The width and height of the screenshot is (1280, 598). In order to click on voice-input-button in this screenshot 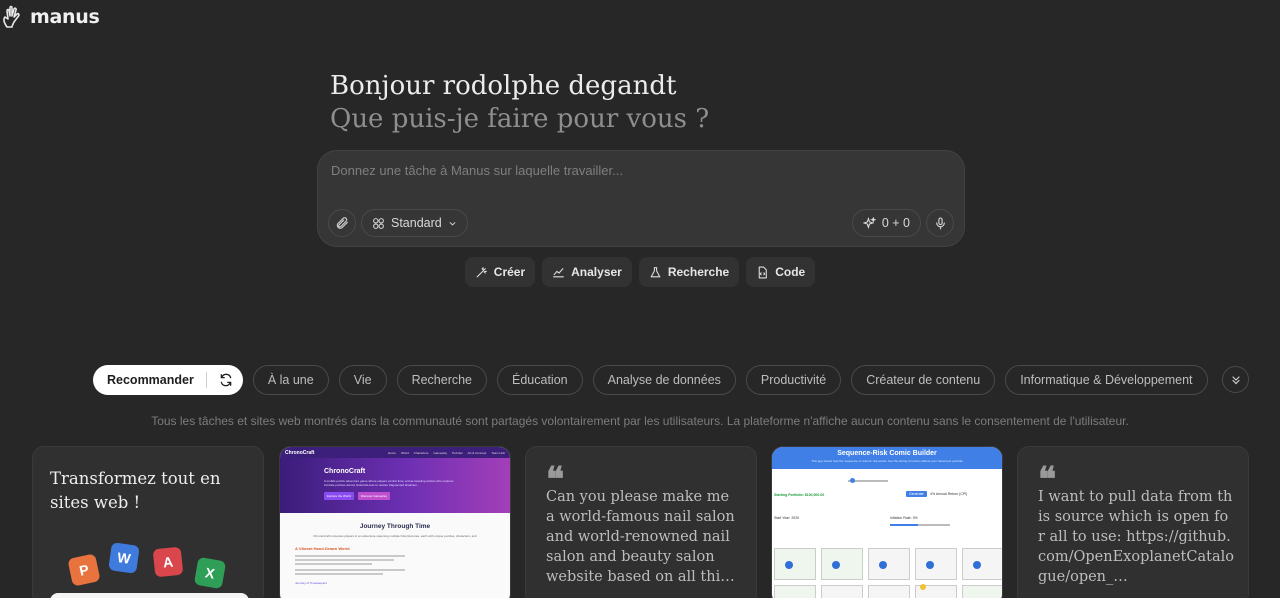, I will do `click(940, 223)`.